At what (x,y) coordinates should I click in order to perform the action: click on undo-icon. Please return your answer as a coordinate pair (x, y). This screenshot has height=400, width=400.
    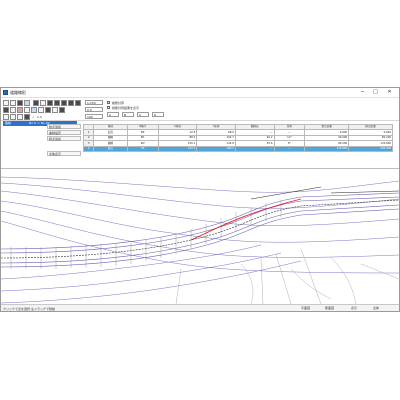
    Looking at the image, I should click on (41, 110).